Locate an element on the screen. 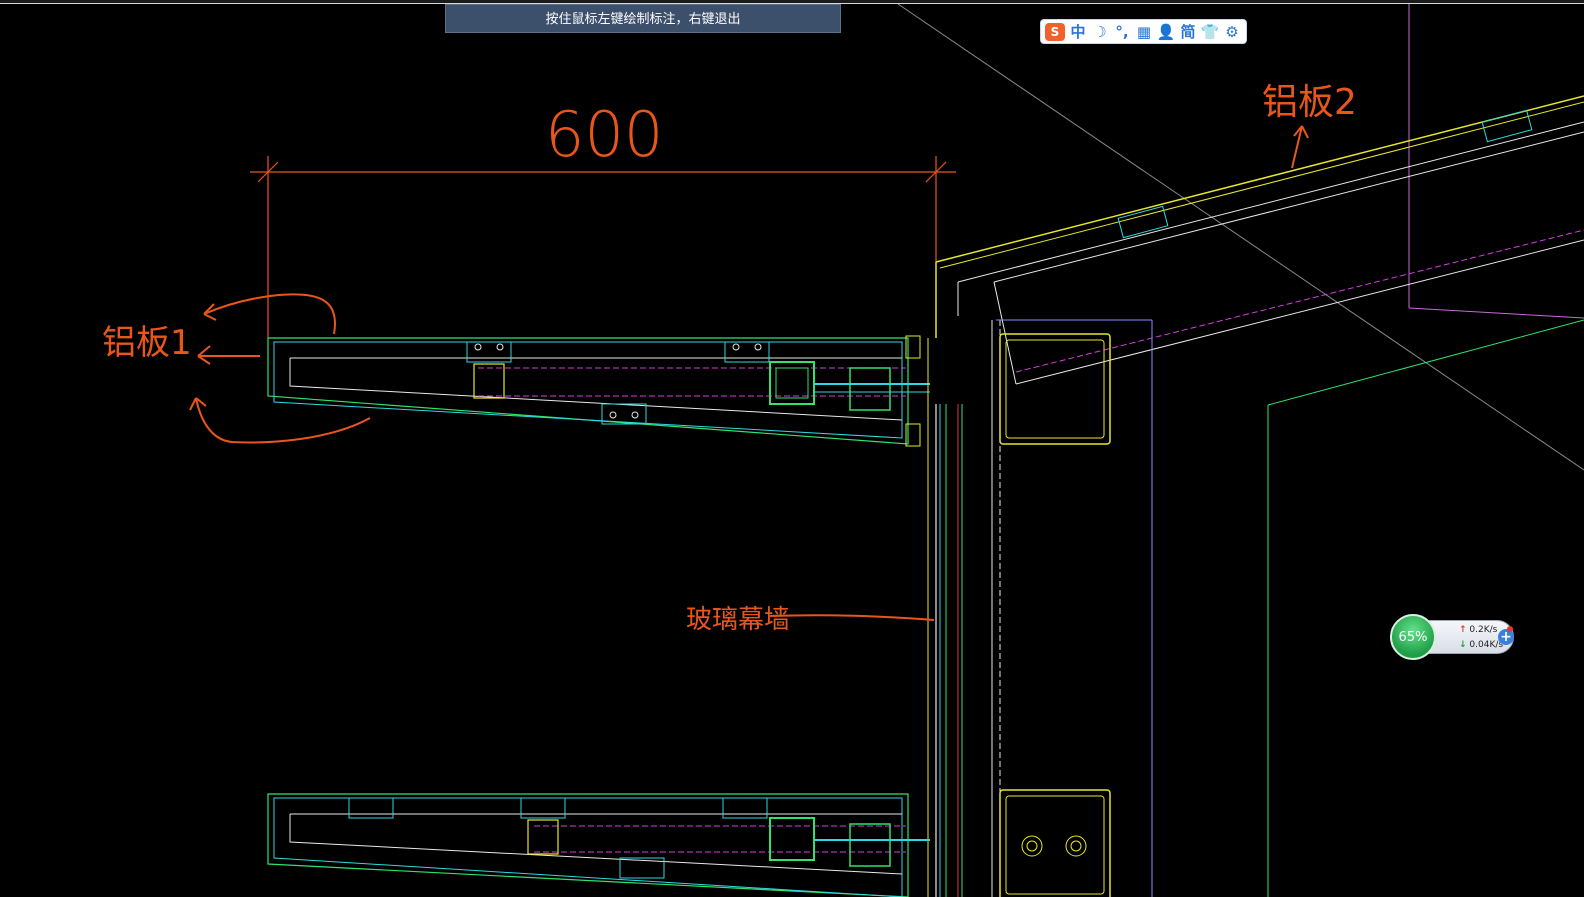 The height and width of the screenshot is (897, 1584). settings-gear-icon: ⚙ is located at coordinates (1232, 32).